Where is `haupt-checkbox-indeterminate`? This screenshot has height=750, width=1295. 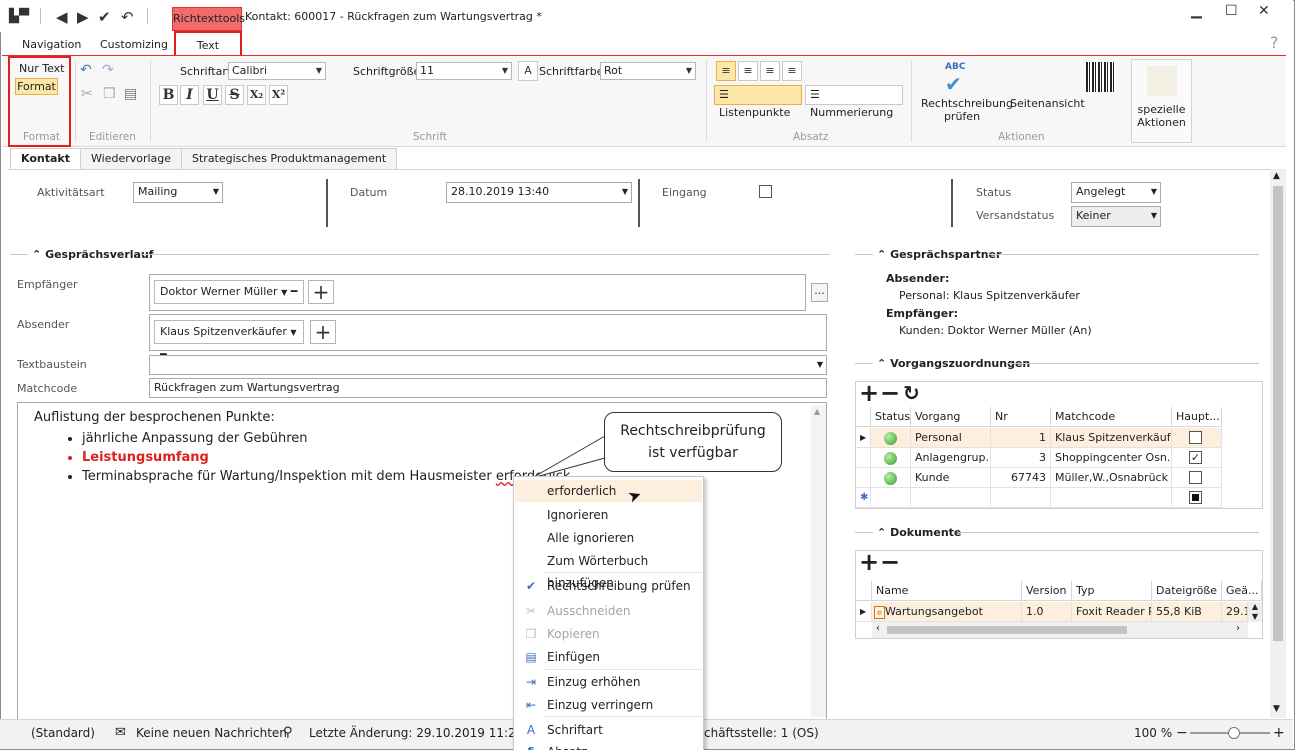 haupt-checkbox-indeterminate is located at coordinates (1195, 497).